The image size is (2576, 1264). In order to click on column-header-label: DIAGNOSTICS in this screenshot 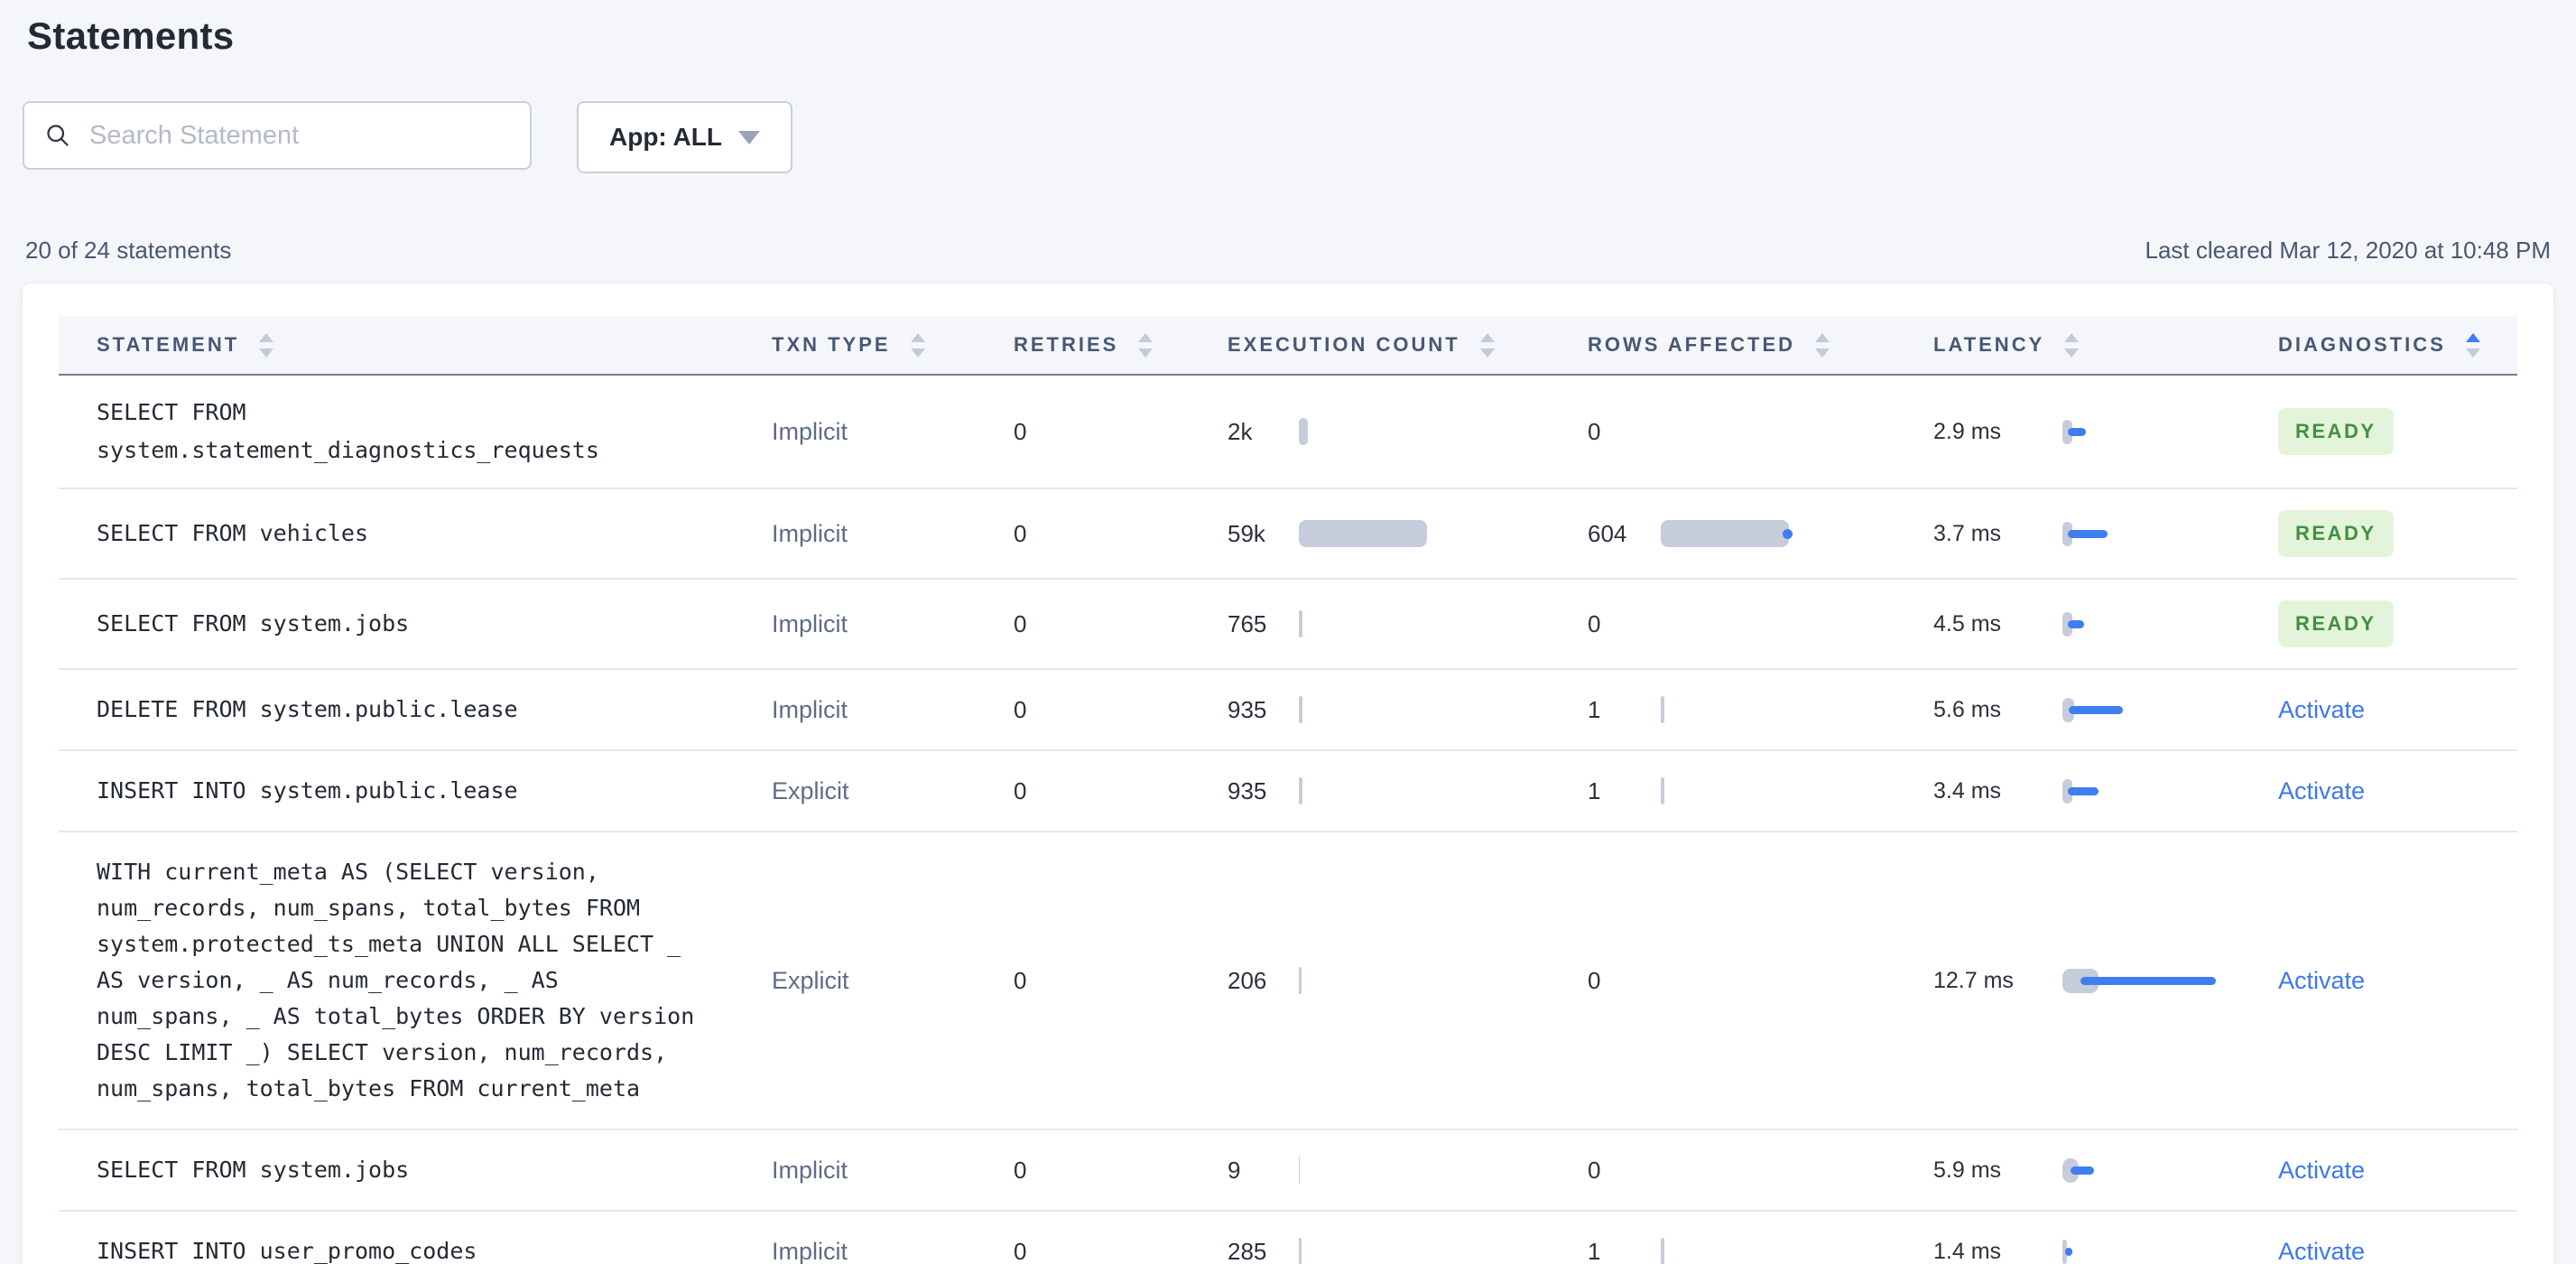, I will do `click(2362, 344)`.